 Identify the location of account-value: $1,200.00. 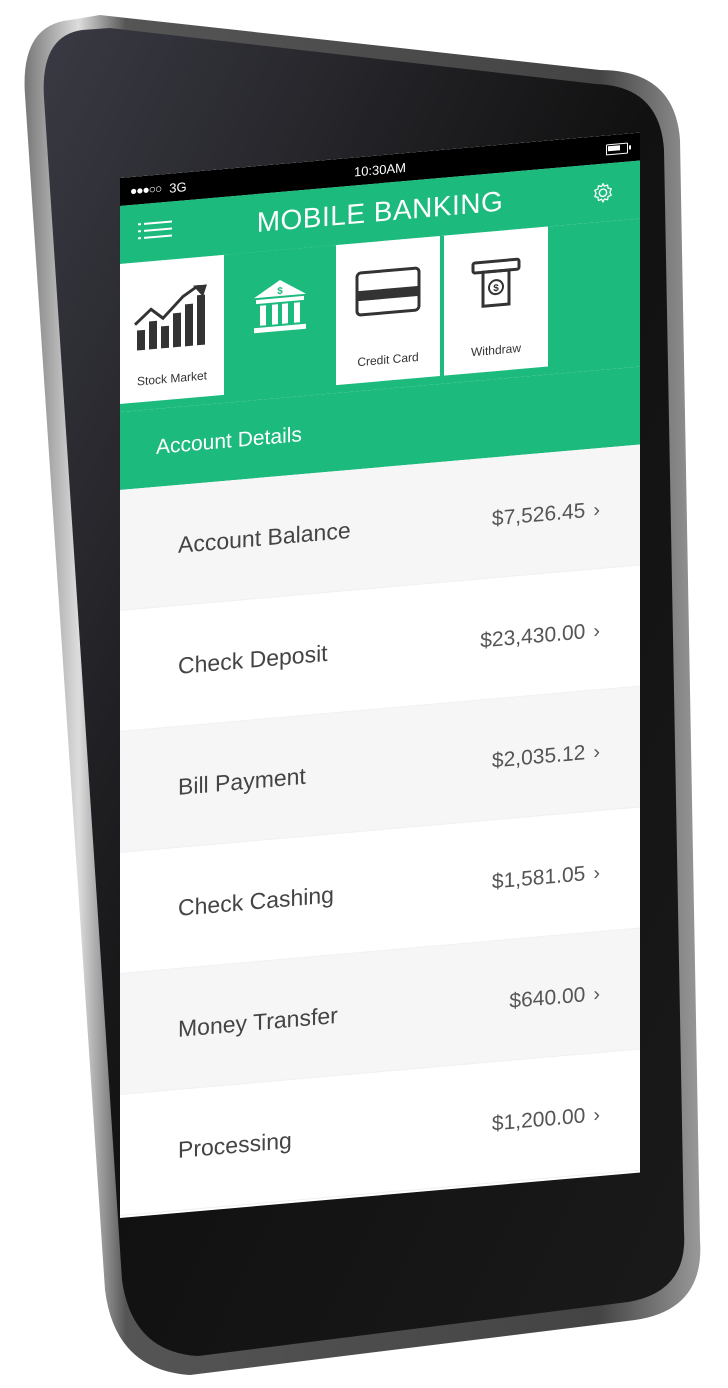
(538, 1119).